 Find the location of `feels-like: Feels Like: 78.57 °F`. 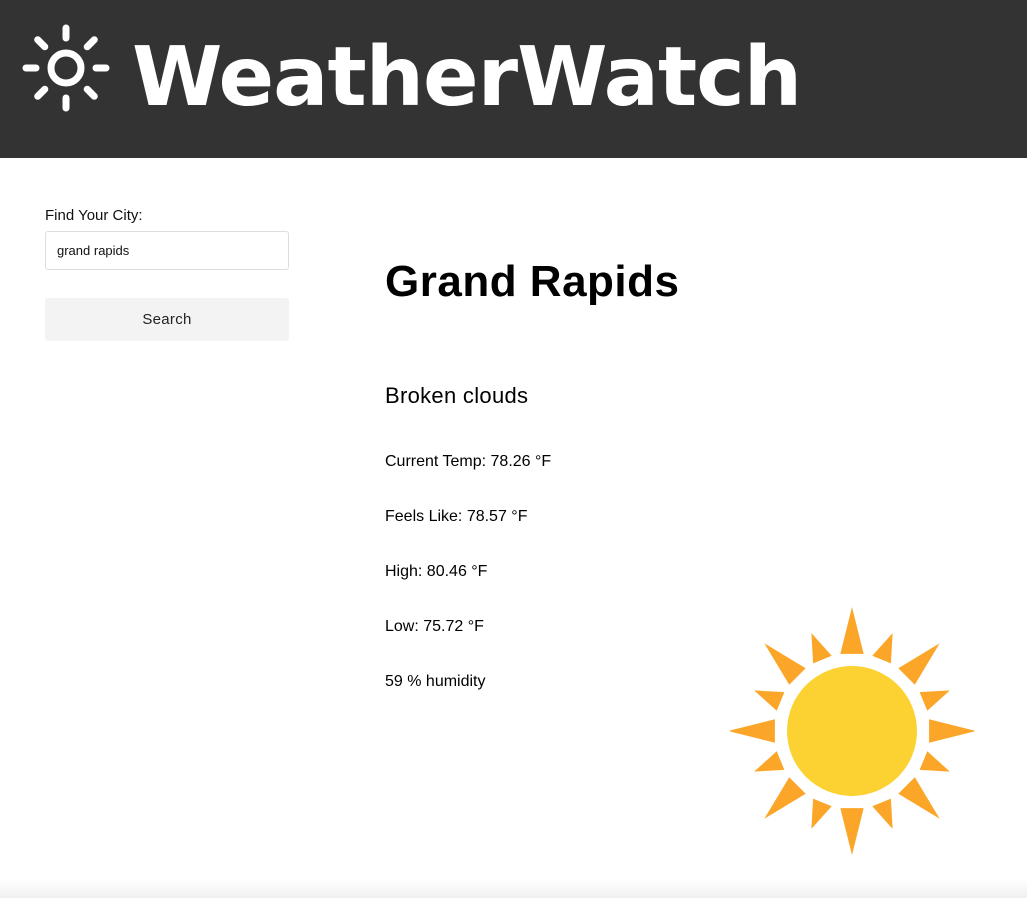

feels-like: Feels Like: 78.57 °F is located at coordinates (456, 516).